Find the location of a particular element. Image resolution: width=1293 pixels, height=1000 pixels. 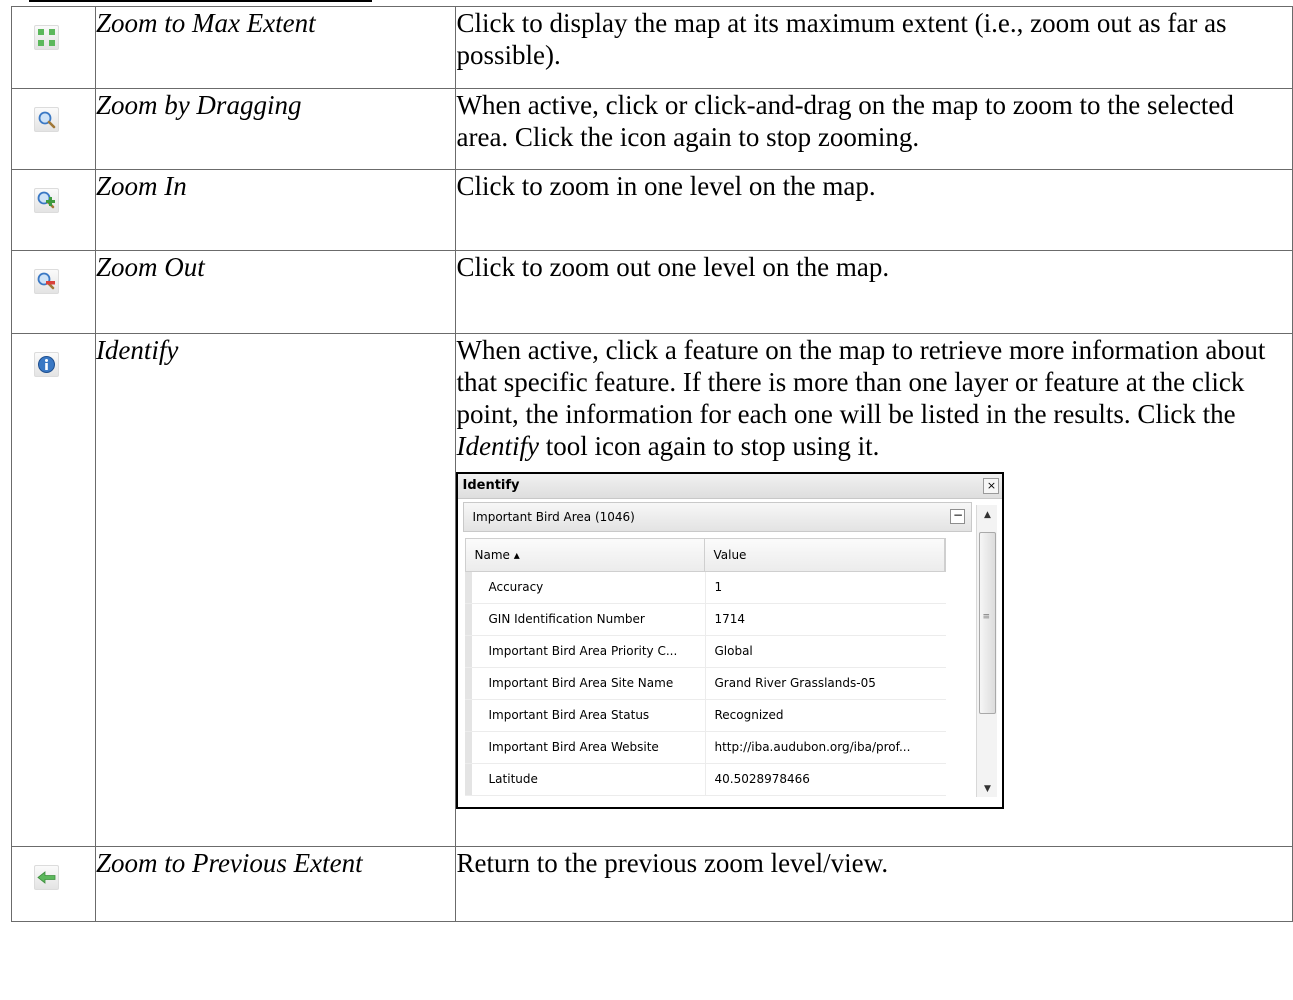

attribute-row: Latitude 40.5028978466 is located at coordinates (706, 780).